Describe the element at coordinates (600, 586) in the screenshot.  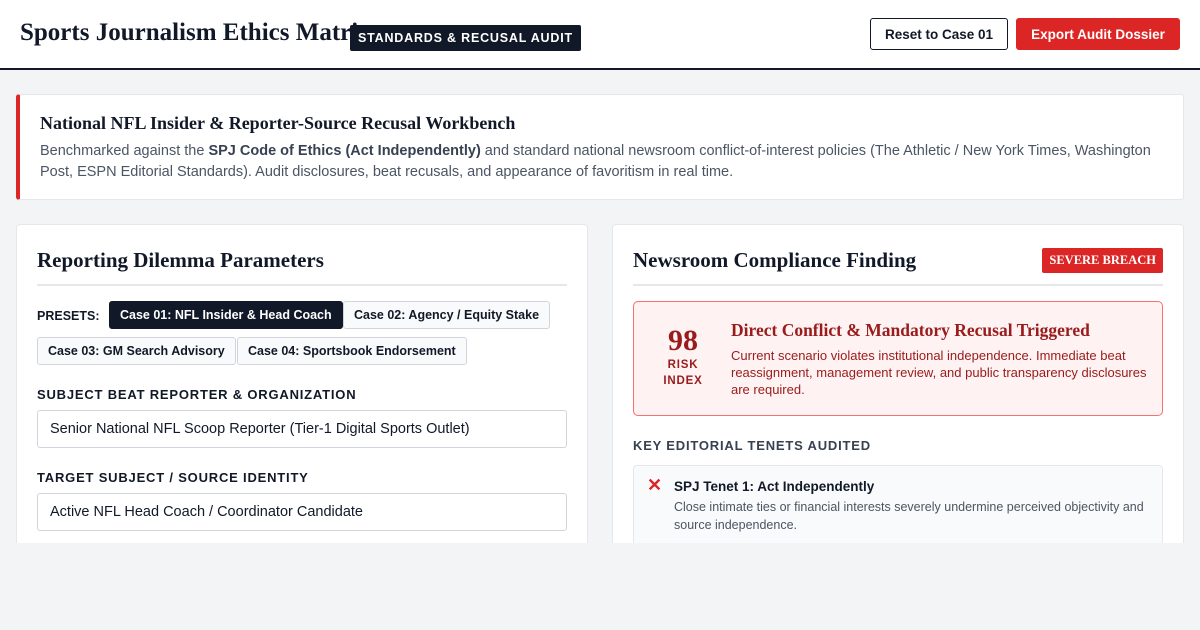
I see `page-background` at that location.